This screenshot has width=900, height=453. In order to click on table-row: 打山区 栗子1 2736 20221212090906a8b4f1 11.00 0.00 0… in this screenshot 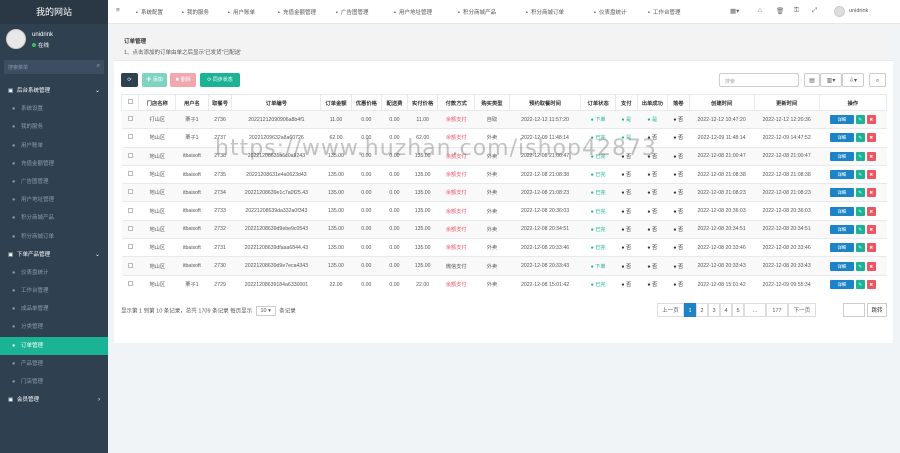, I will do `click(504, 119)`.